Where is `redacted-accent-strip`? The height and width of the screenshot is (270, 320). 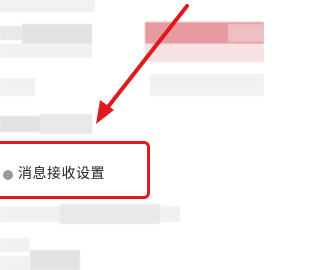
redacted-accent-strip is located at coordinates (204, 53).